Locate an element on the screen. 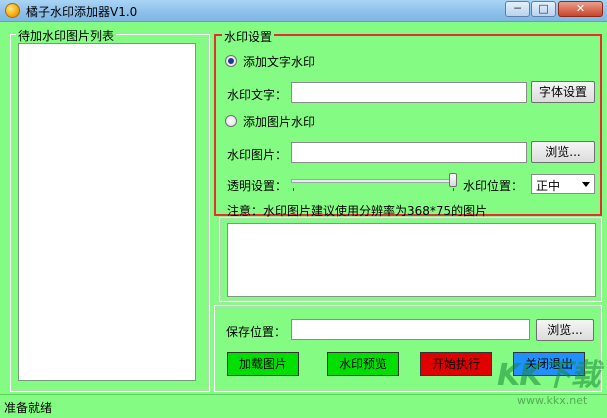 The height and width of the screenshot is (418, 607). opacity-slider-track is located at coordinates (374, 181).